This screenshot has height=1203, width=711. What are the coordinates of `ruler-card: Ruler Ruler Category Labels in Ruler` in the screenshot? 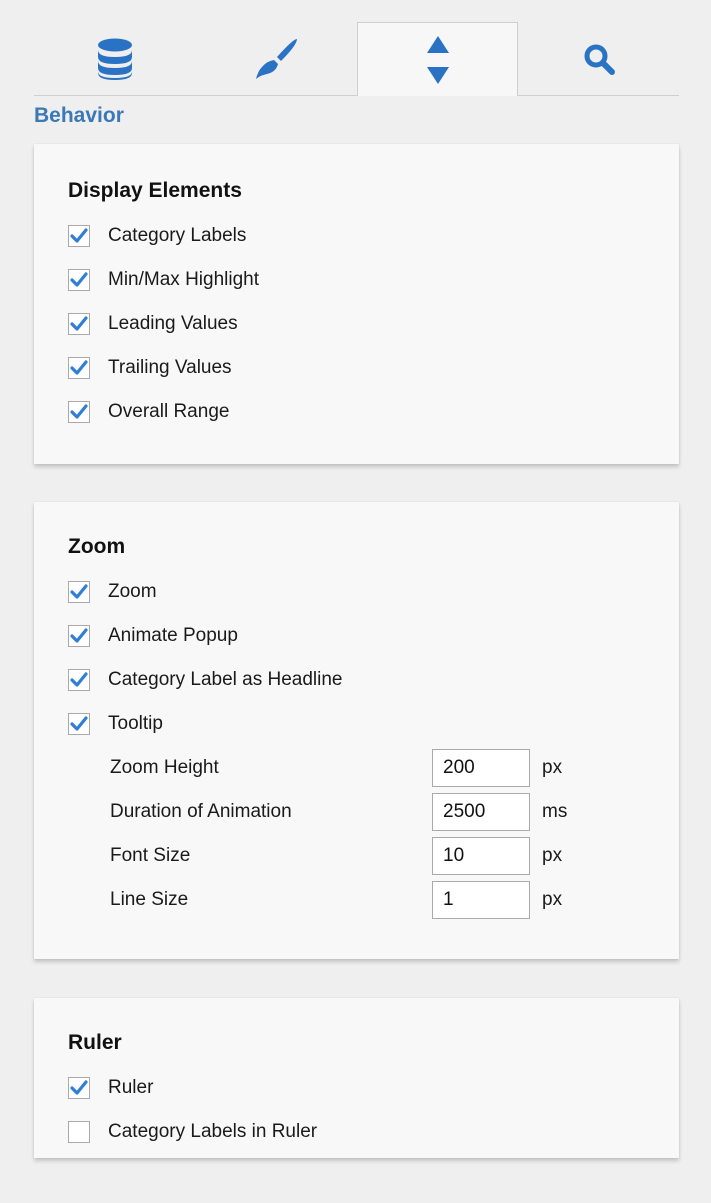 It's located at (356, 1078).